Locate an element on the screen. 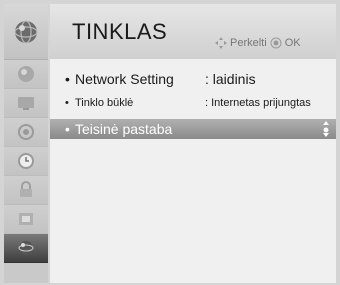  menu-item-legal-notice: • Teisinė pastaba is located at coordinates (193, 129).